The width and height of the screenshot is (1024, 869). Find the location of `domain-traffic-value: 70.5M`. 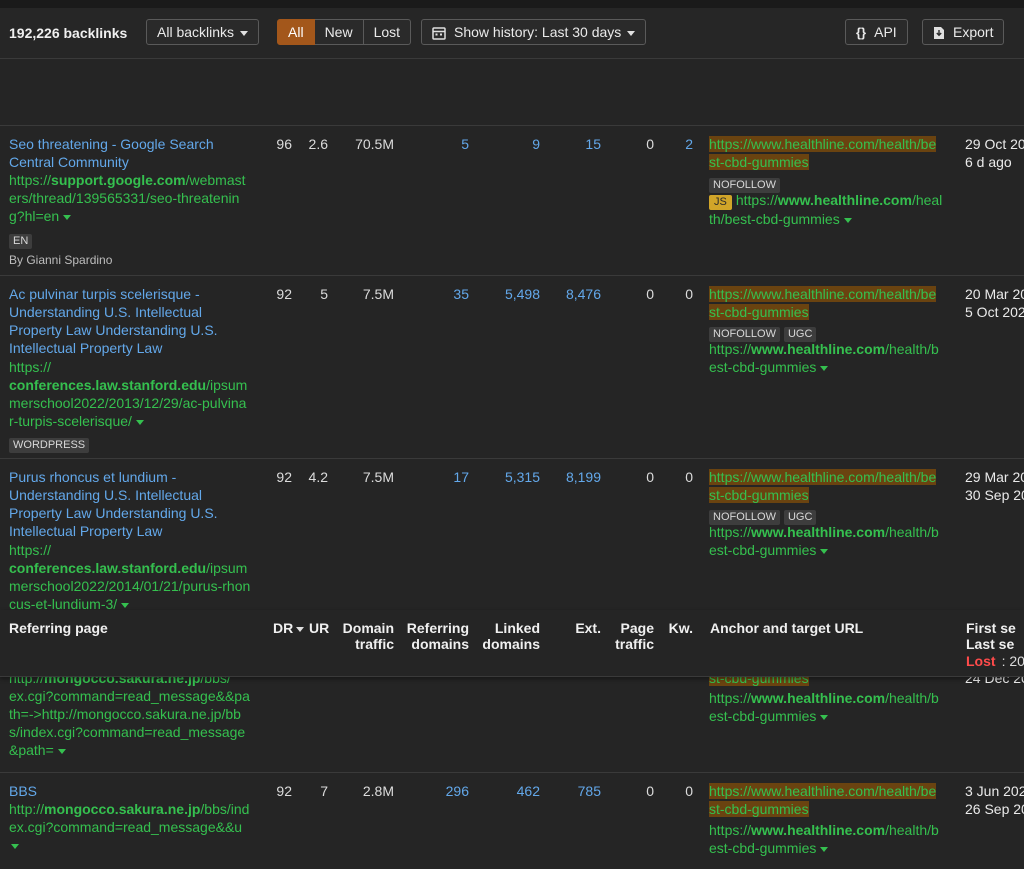

domain-traffic-value: 70.5M is located at coordinates (374, 144).